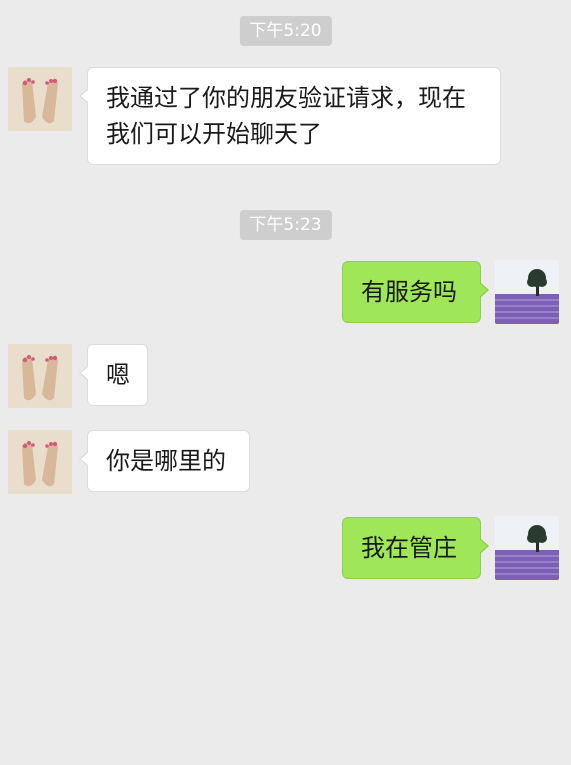 This screenshot has height=765, width=571. I want to click on message-text-line: 我在管庄, so click(409, 548).